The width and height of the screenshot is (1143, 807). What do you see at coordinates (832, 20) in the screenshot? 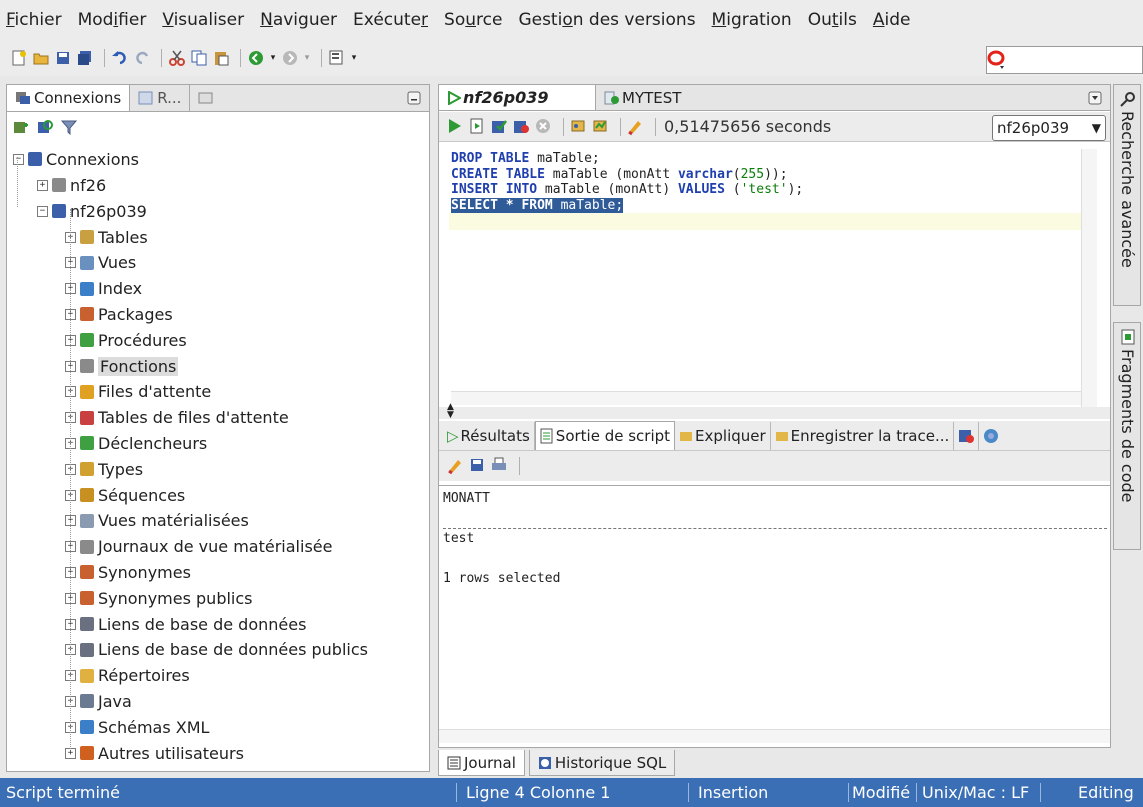
I see `menu-item: Outils` at bounding box center [832, 20].